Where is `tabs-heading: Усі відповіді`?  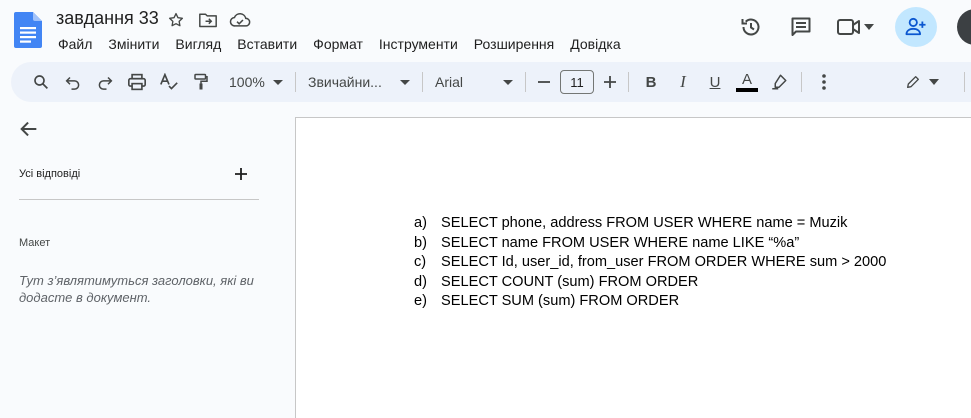
tabs-heading: Усі відповіді is located at coordinates (50, 174).